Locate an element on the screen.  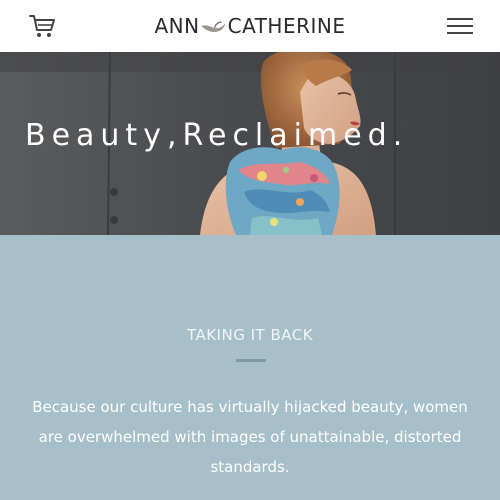
menu-button is located at coordinates (460, 26).